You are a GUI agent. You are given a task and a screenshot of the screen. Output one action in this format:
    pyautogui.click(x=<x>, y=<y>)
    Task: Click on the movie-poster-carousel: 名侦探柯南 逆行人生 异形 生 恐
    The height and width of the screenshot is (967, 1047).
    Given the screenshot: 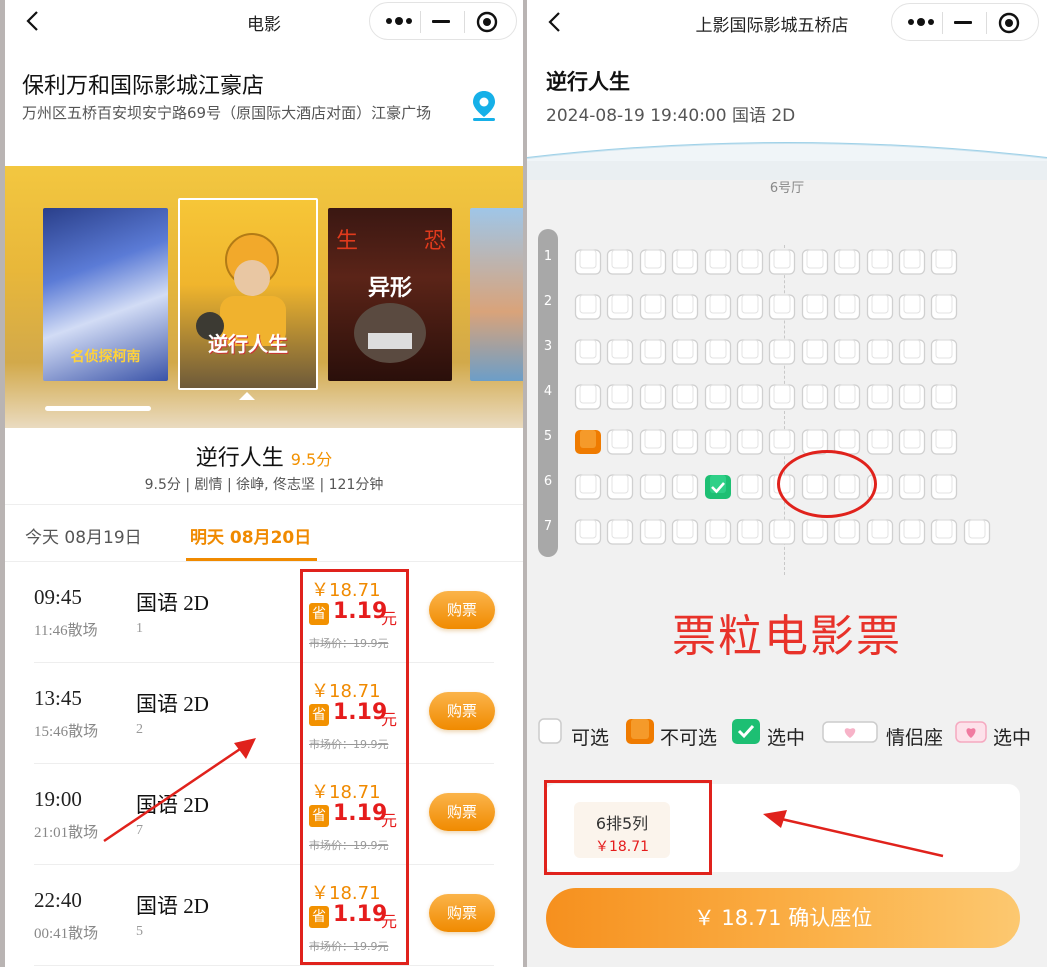 What is the action you would take?
    pyautogui.click(x=264, y=297)
    